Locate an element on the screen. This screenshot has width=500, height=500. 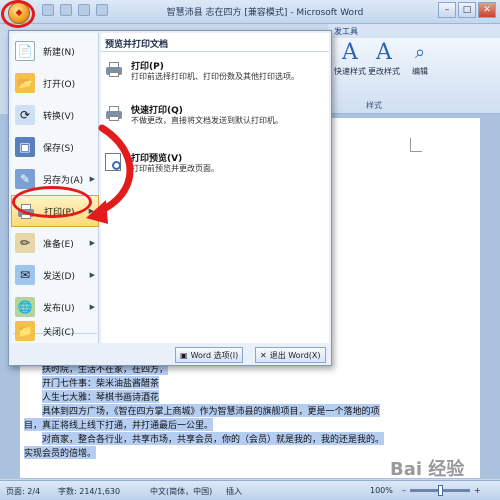
submenu-title: 预览并打印文档 is located at coordinates (137, 45).